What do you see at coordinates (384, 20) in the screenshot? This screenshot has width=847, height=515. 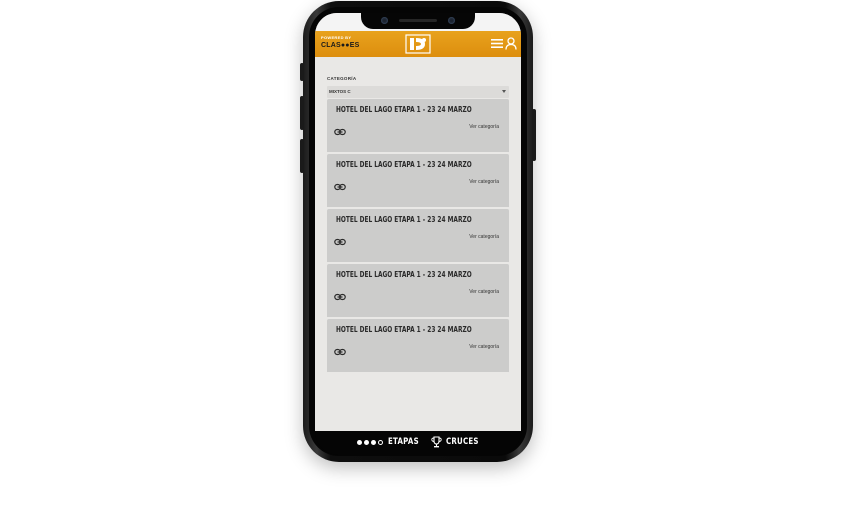 I see `camera-icon` at bounding box center [384, 20].